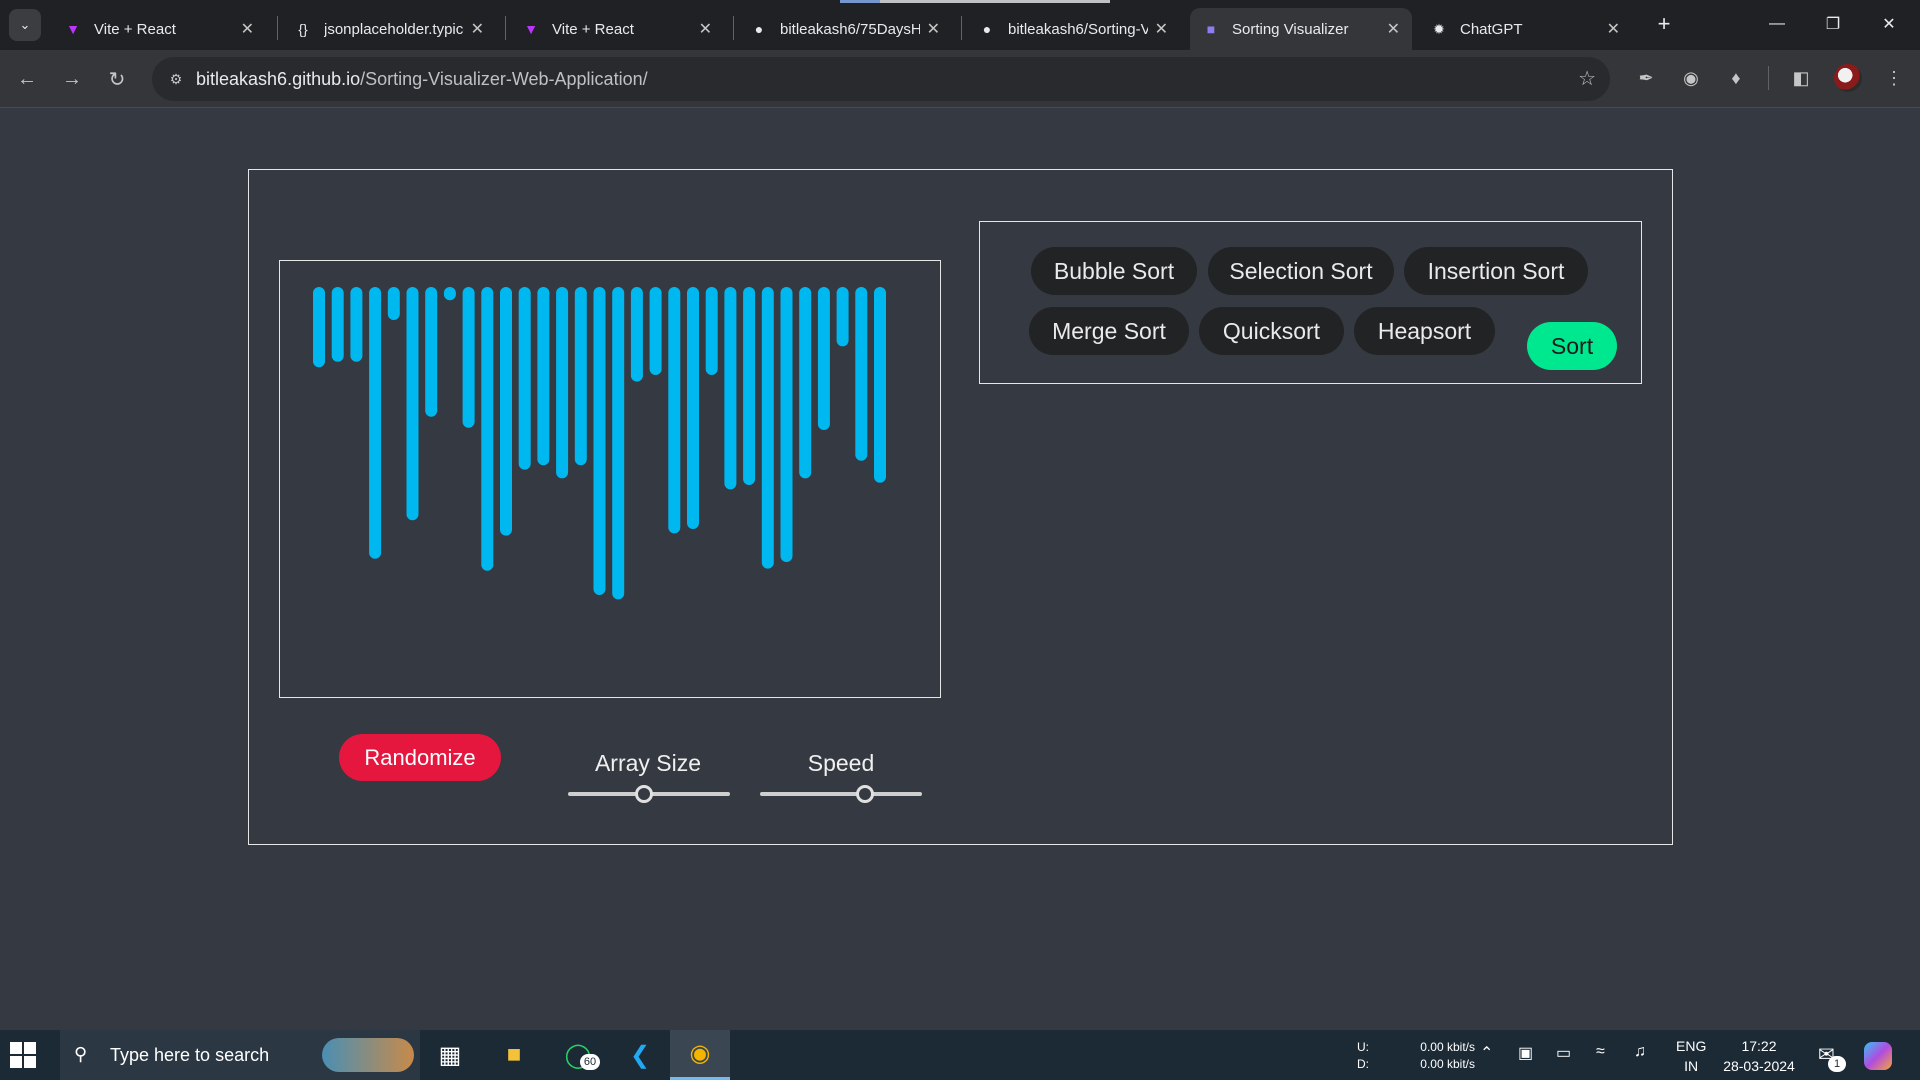 This screenshot has width=1920, height=1080. I want to click on tab-sorting-visualizer: ■ Sorting Visualizer ✕, so click(1301, 29).